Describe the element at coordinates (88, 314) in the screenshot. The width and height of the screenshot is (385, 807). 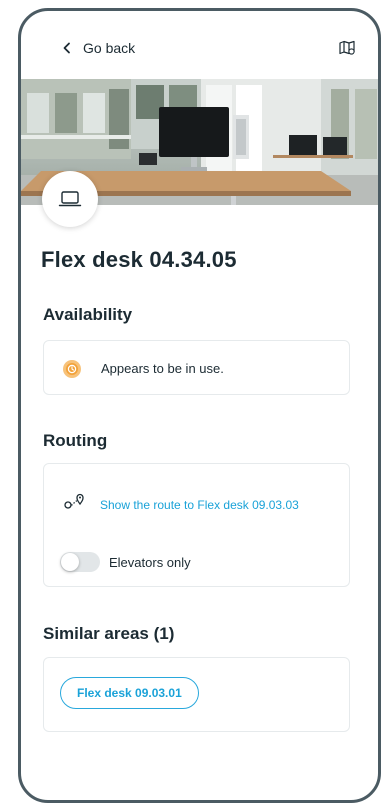
I see `availability-heading: Availability` at that location.